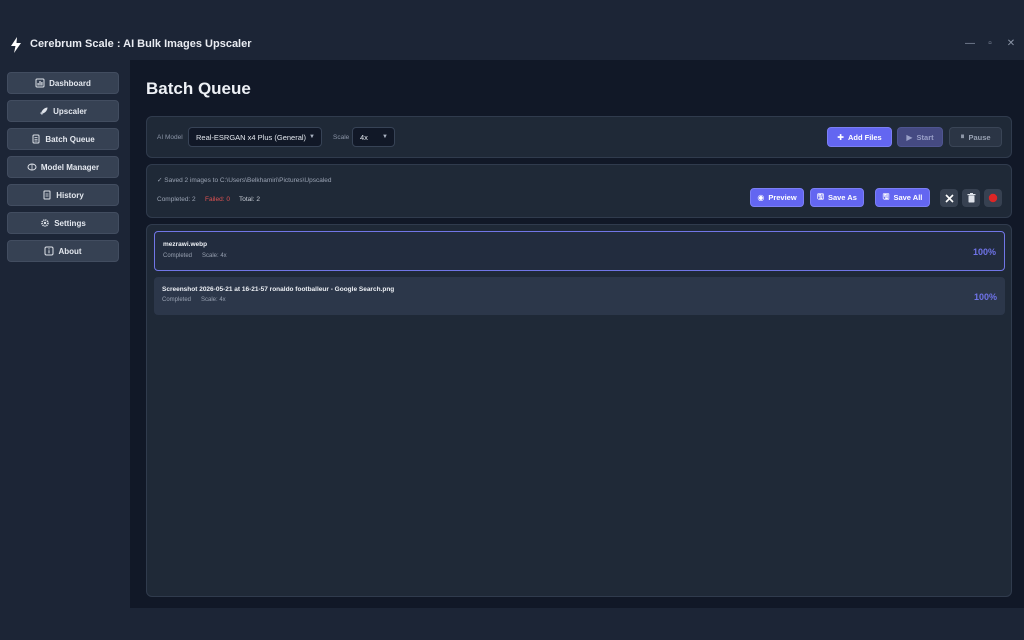 This screenshot has height=640, width=1024. I want to click on sidebar-item-label: Settings, so click(70, 223).